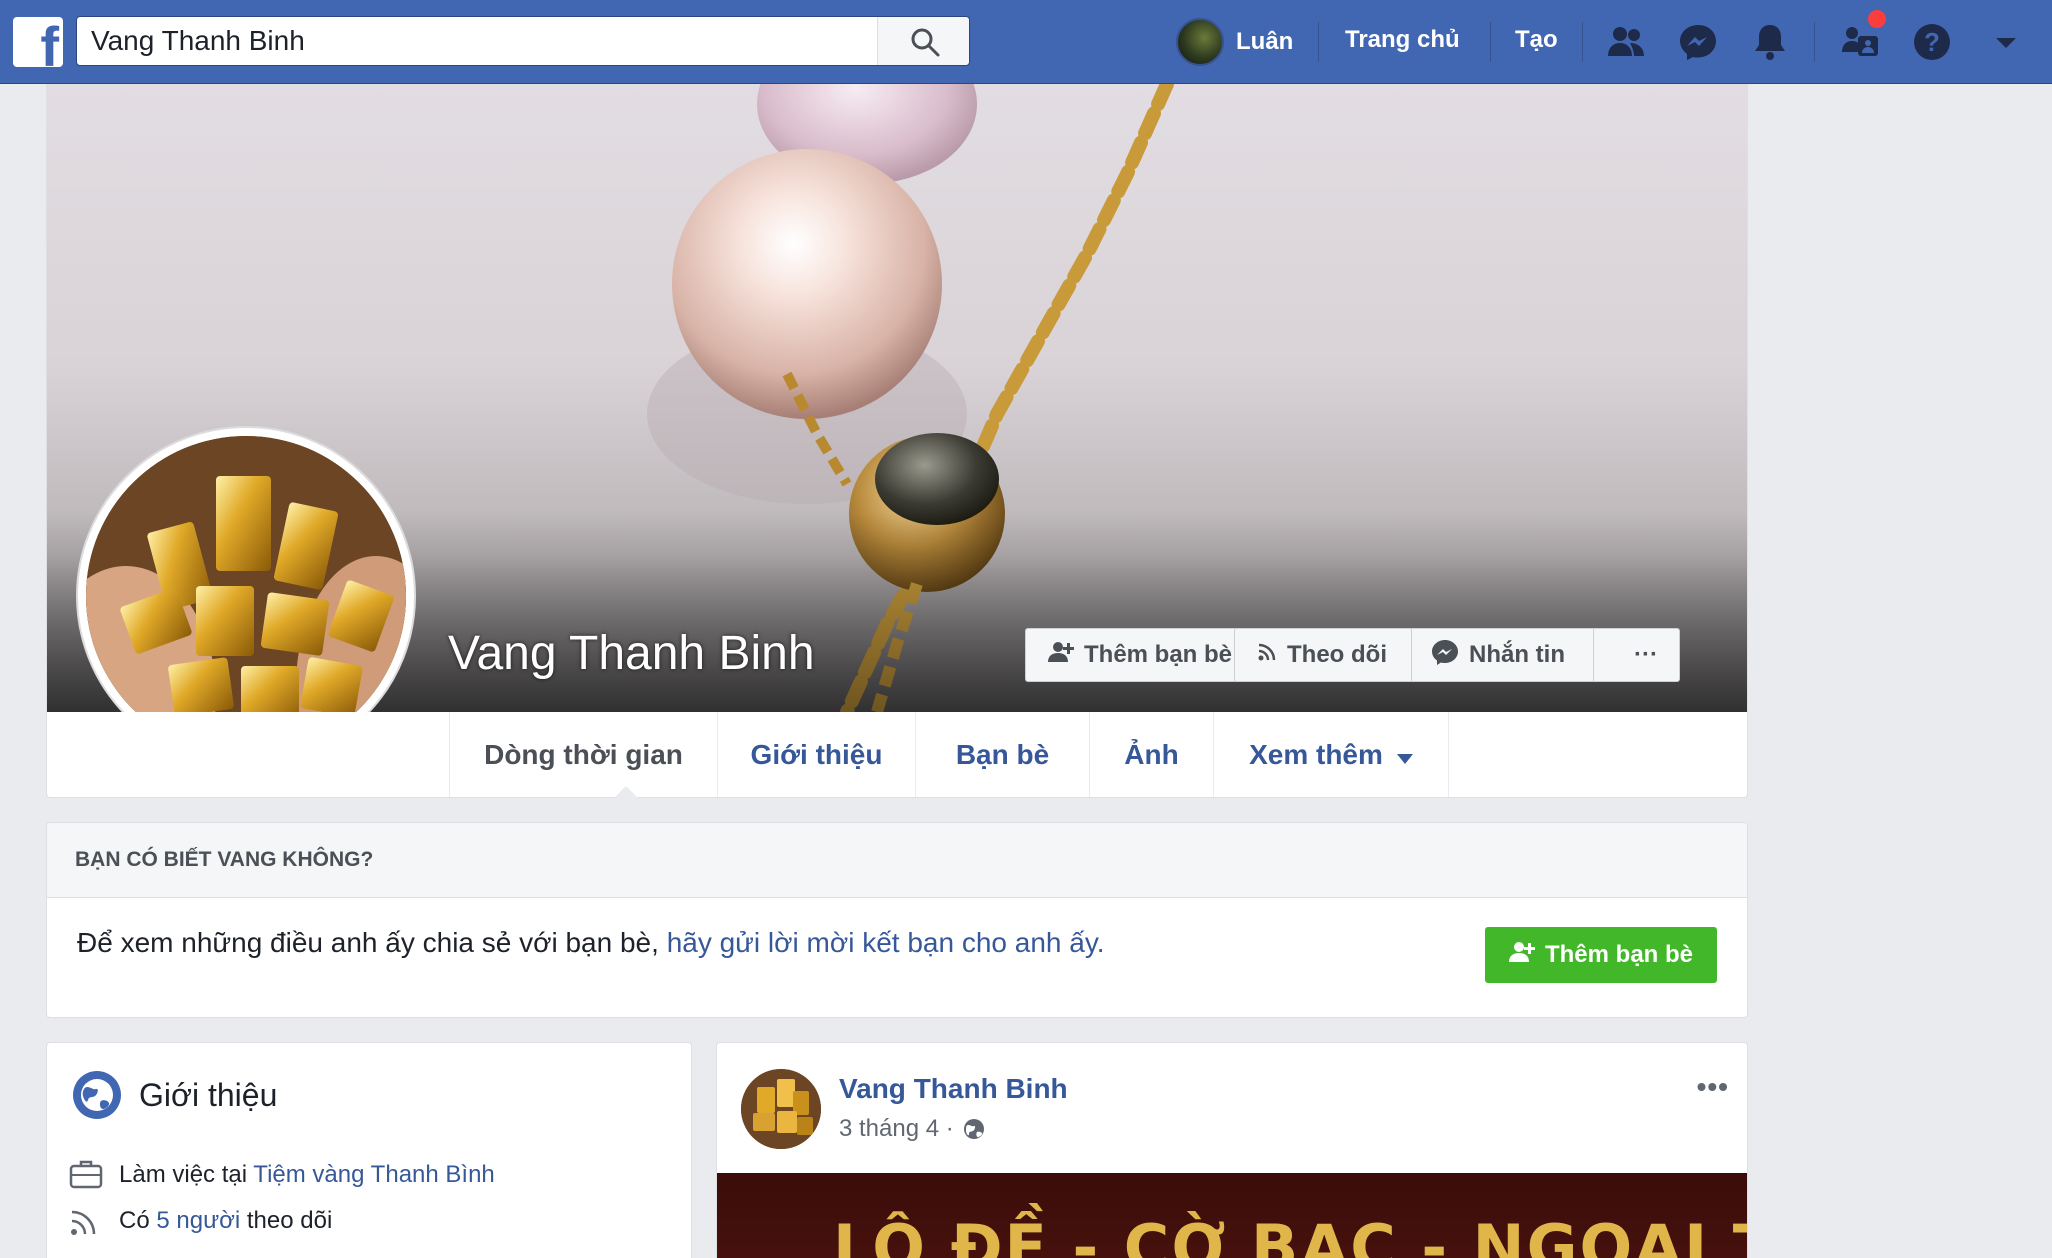 The width and height of the screenshot is (2052, 1258). What do you see at coordinates (1445, 655) in the screenshot?
I see `messenger-small-icon` at bounding box center [1445, 655].